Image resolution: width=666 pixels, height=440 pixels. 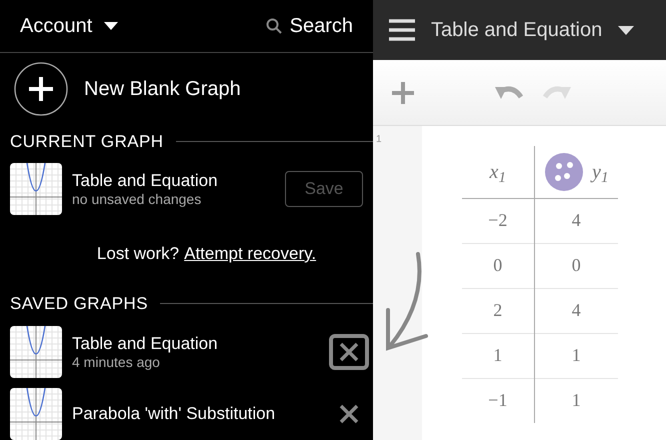 I want to click on recovery-link: Attempt recovery., so click(x=250, y=253).